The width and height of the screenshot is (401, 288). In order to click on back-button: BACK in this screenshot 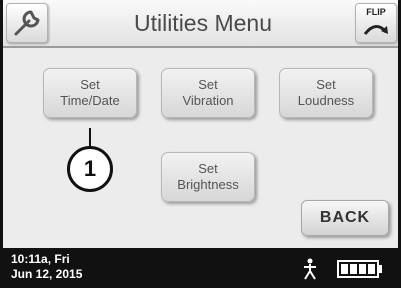, I will do `click(345, 218)`.